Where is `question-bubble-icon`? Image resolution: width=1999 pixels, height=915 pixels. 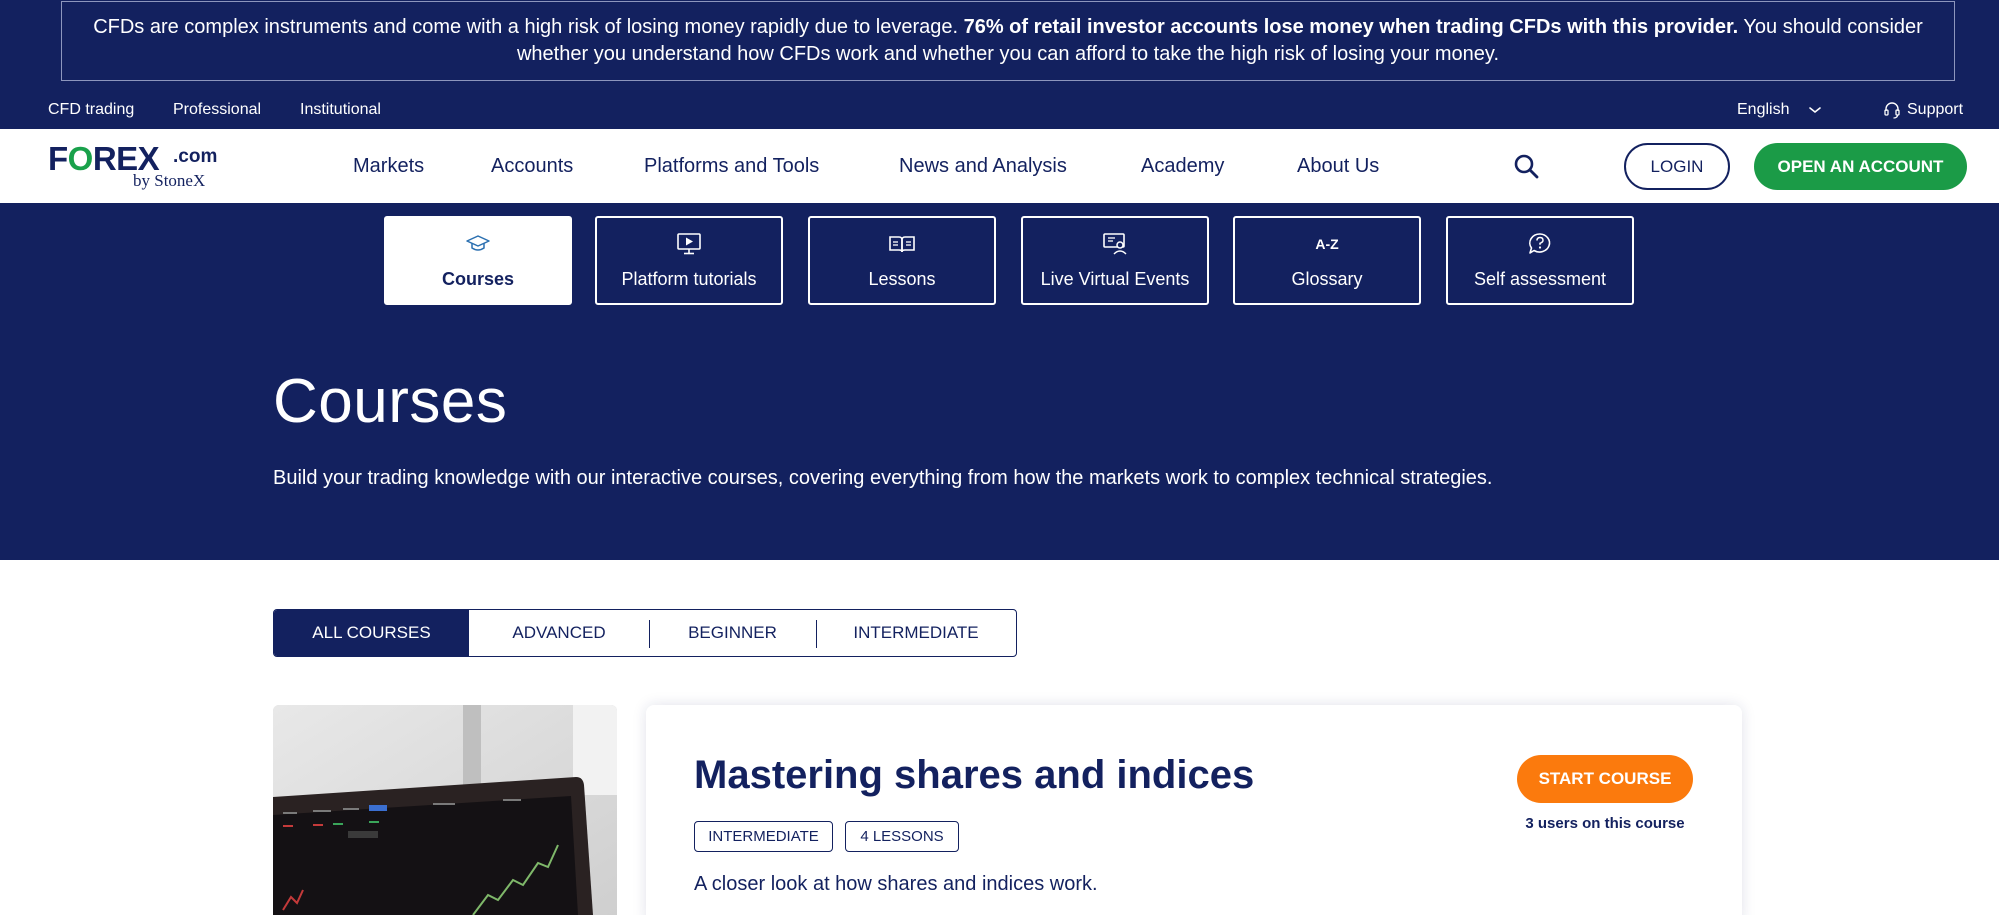 question-bubble-icon is located at coordinates (1540, 244).